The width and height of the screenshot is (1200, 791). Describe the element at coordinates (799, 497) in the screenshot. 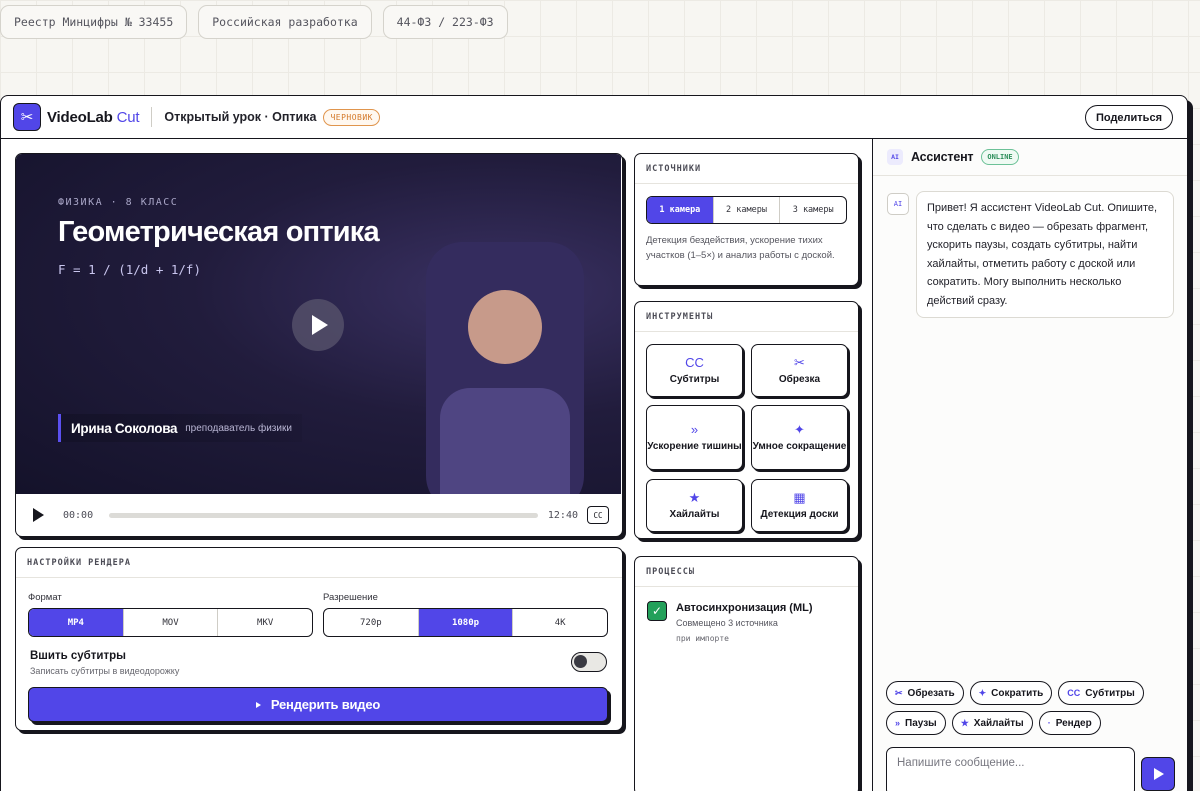

I see `grid-icon: ▦` at that location.